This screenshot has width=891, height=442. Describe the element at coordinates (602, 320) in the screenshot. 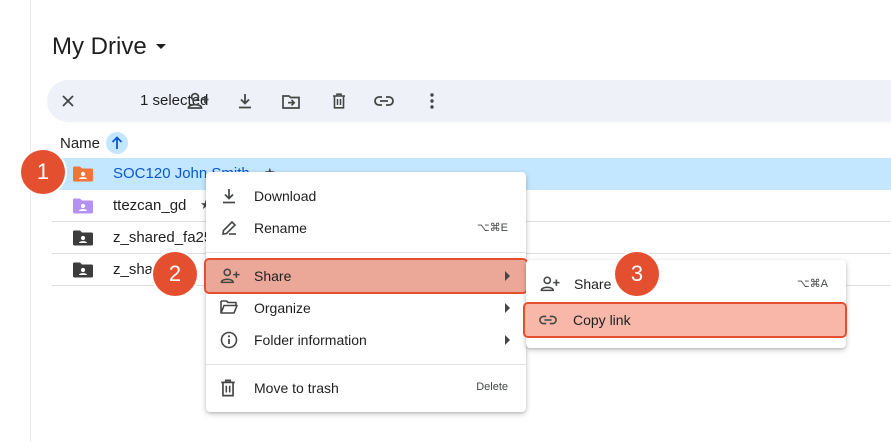

I see `menu-item-label: Copy link` at that location.